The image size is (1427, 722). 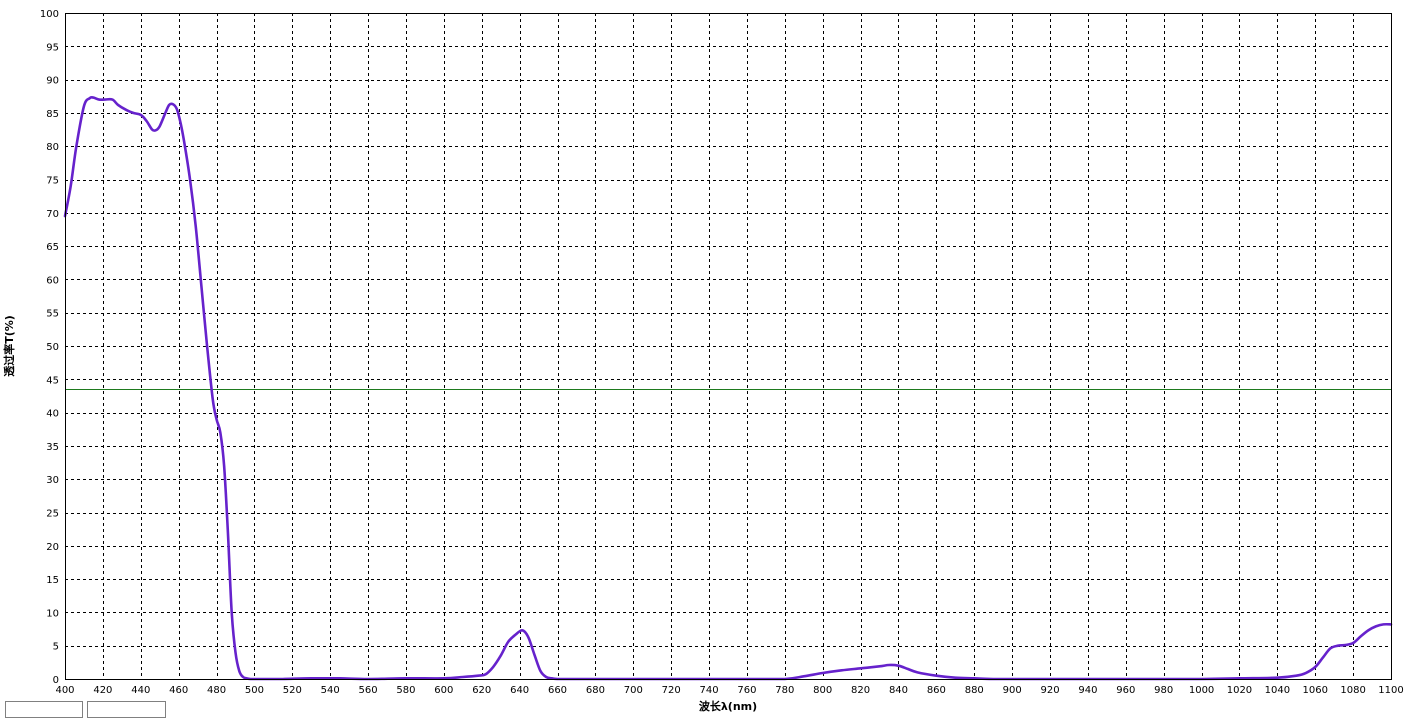 I want to click on x-tick-label: 700, so click(x=633, y=690).